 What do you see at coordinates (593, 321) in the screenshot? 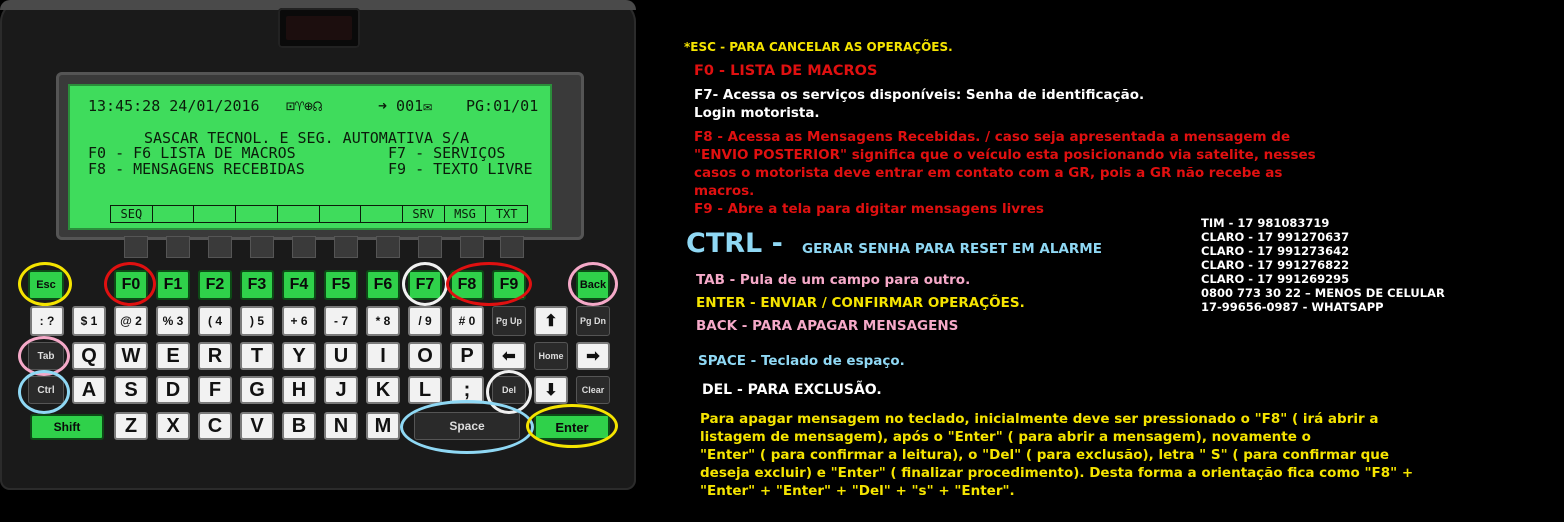
I see `page-down-key: Pg Dn` at bounding box center [593, 321].